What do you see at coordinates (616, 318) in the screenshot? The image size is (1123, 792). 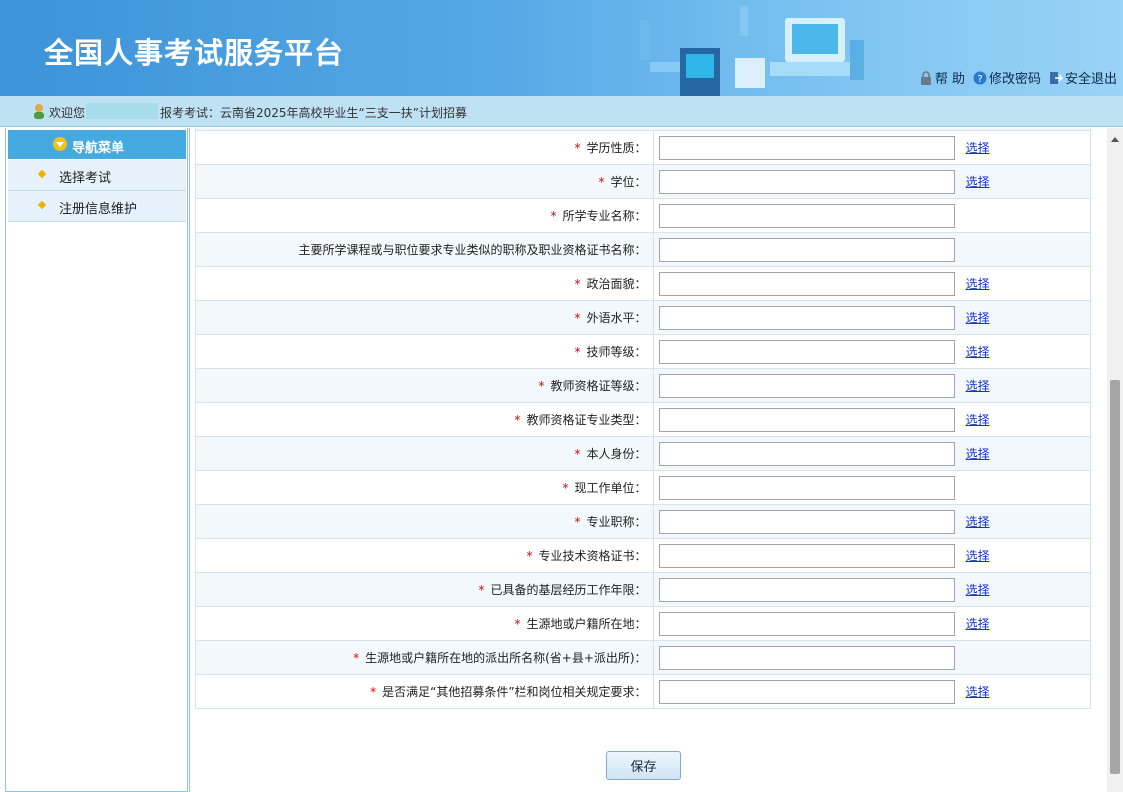 I see `form-label: 外语水平：` at bounding box center [616, 318].